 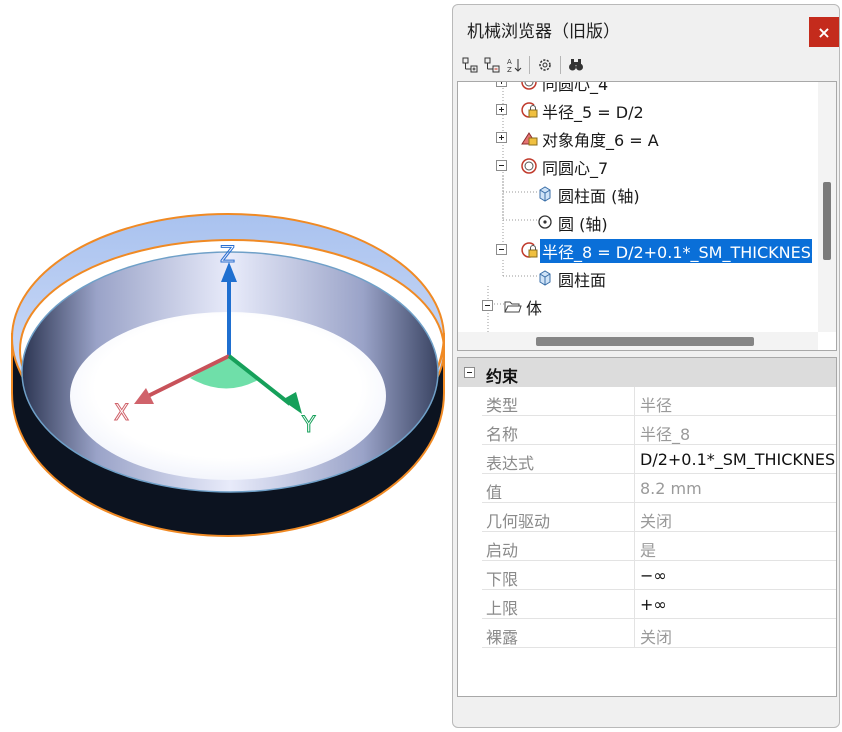 I want to click on tree-item: 圆柱面, so click(x=638, y=278).